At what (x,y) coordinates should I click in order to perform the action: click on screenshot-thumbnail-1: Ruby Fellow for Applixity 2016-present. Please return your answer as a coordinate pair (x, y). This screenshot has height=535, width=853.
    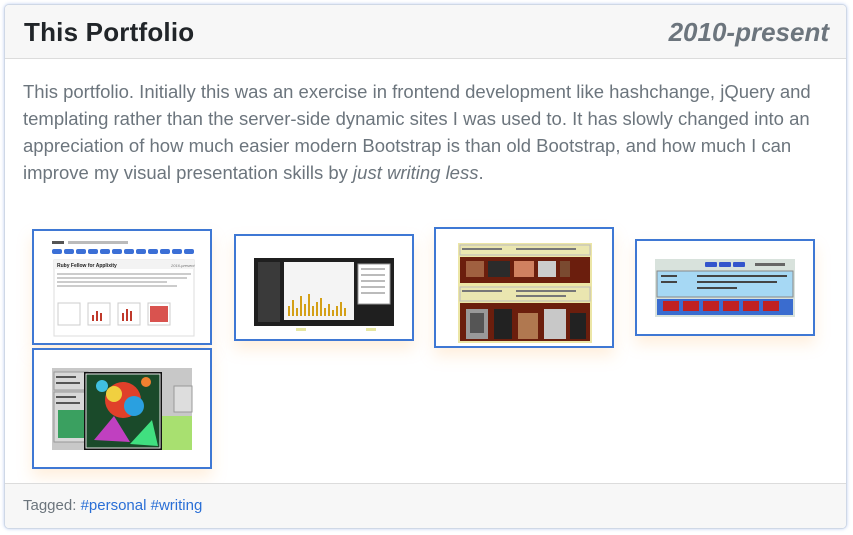
    Looking at the image, I should click on (122, 287).